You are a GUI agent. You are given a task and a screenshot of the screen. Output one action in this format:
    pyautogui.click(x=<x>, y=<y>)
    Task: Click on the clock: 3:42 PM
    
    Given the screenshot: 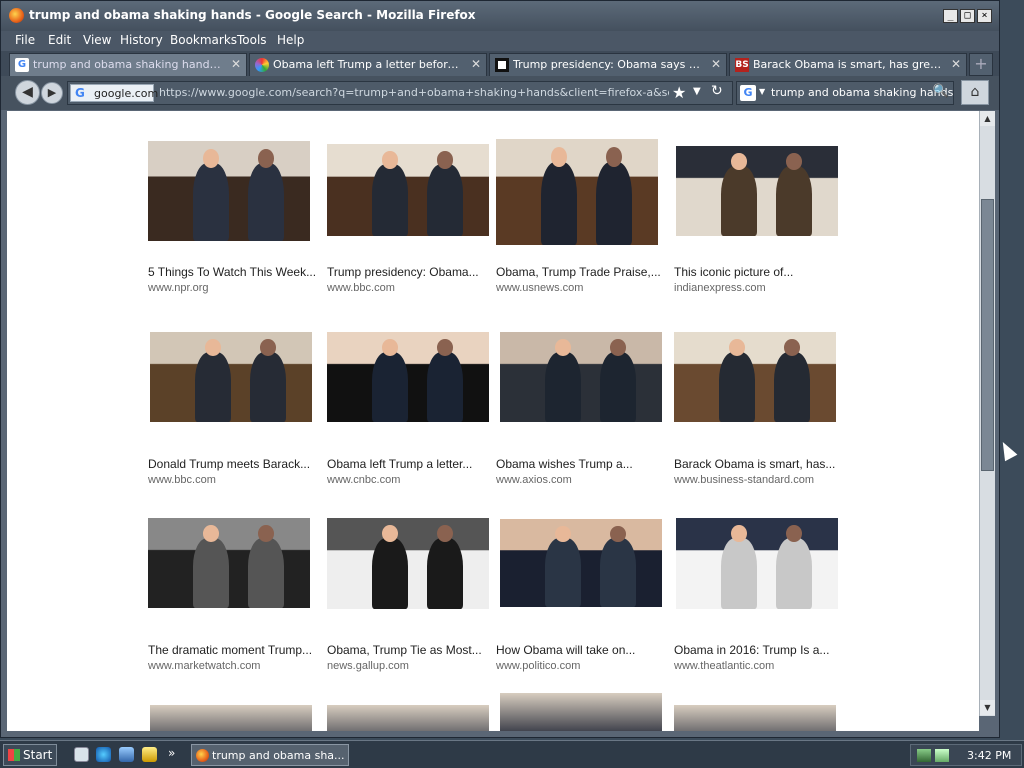 What is the action you would take?
    pyautogui.click(x=989, y=755)
    